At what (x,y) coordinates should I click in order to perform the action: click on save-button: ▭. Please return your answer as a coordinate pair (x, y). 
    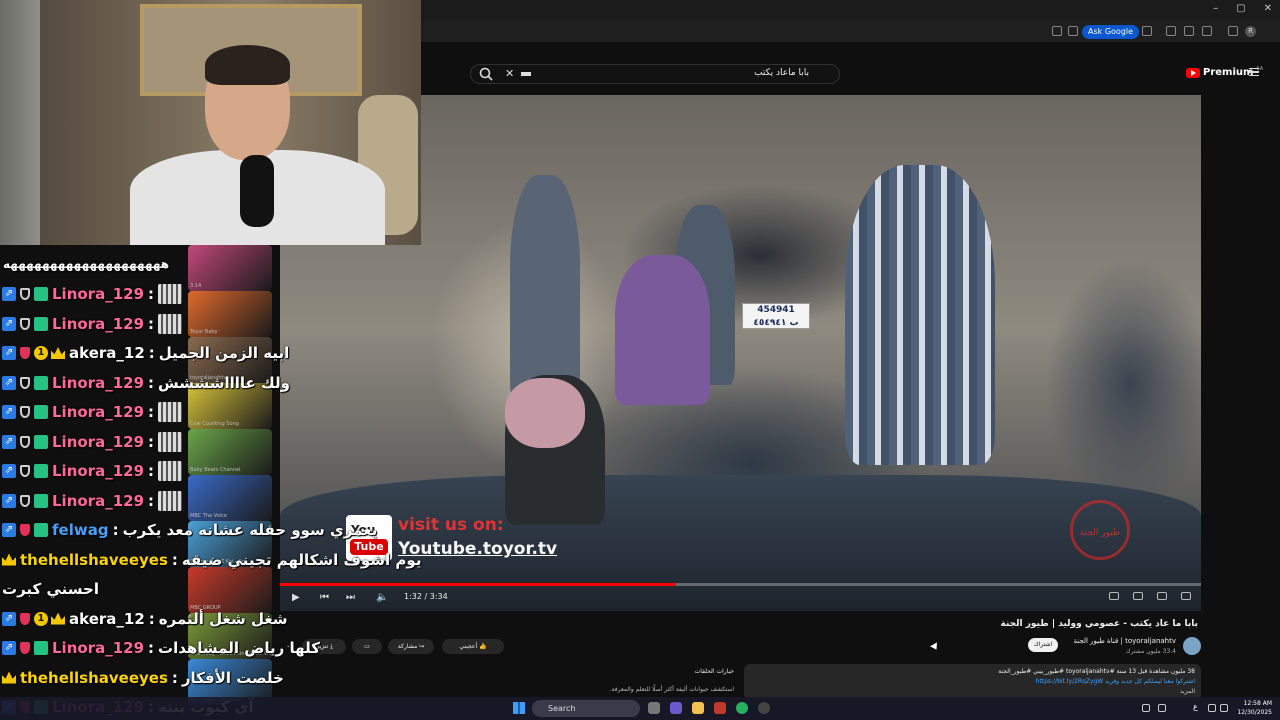
    Looking at the image, I should click on (367, 646).